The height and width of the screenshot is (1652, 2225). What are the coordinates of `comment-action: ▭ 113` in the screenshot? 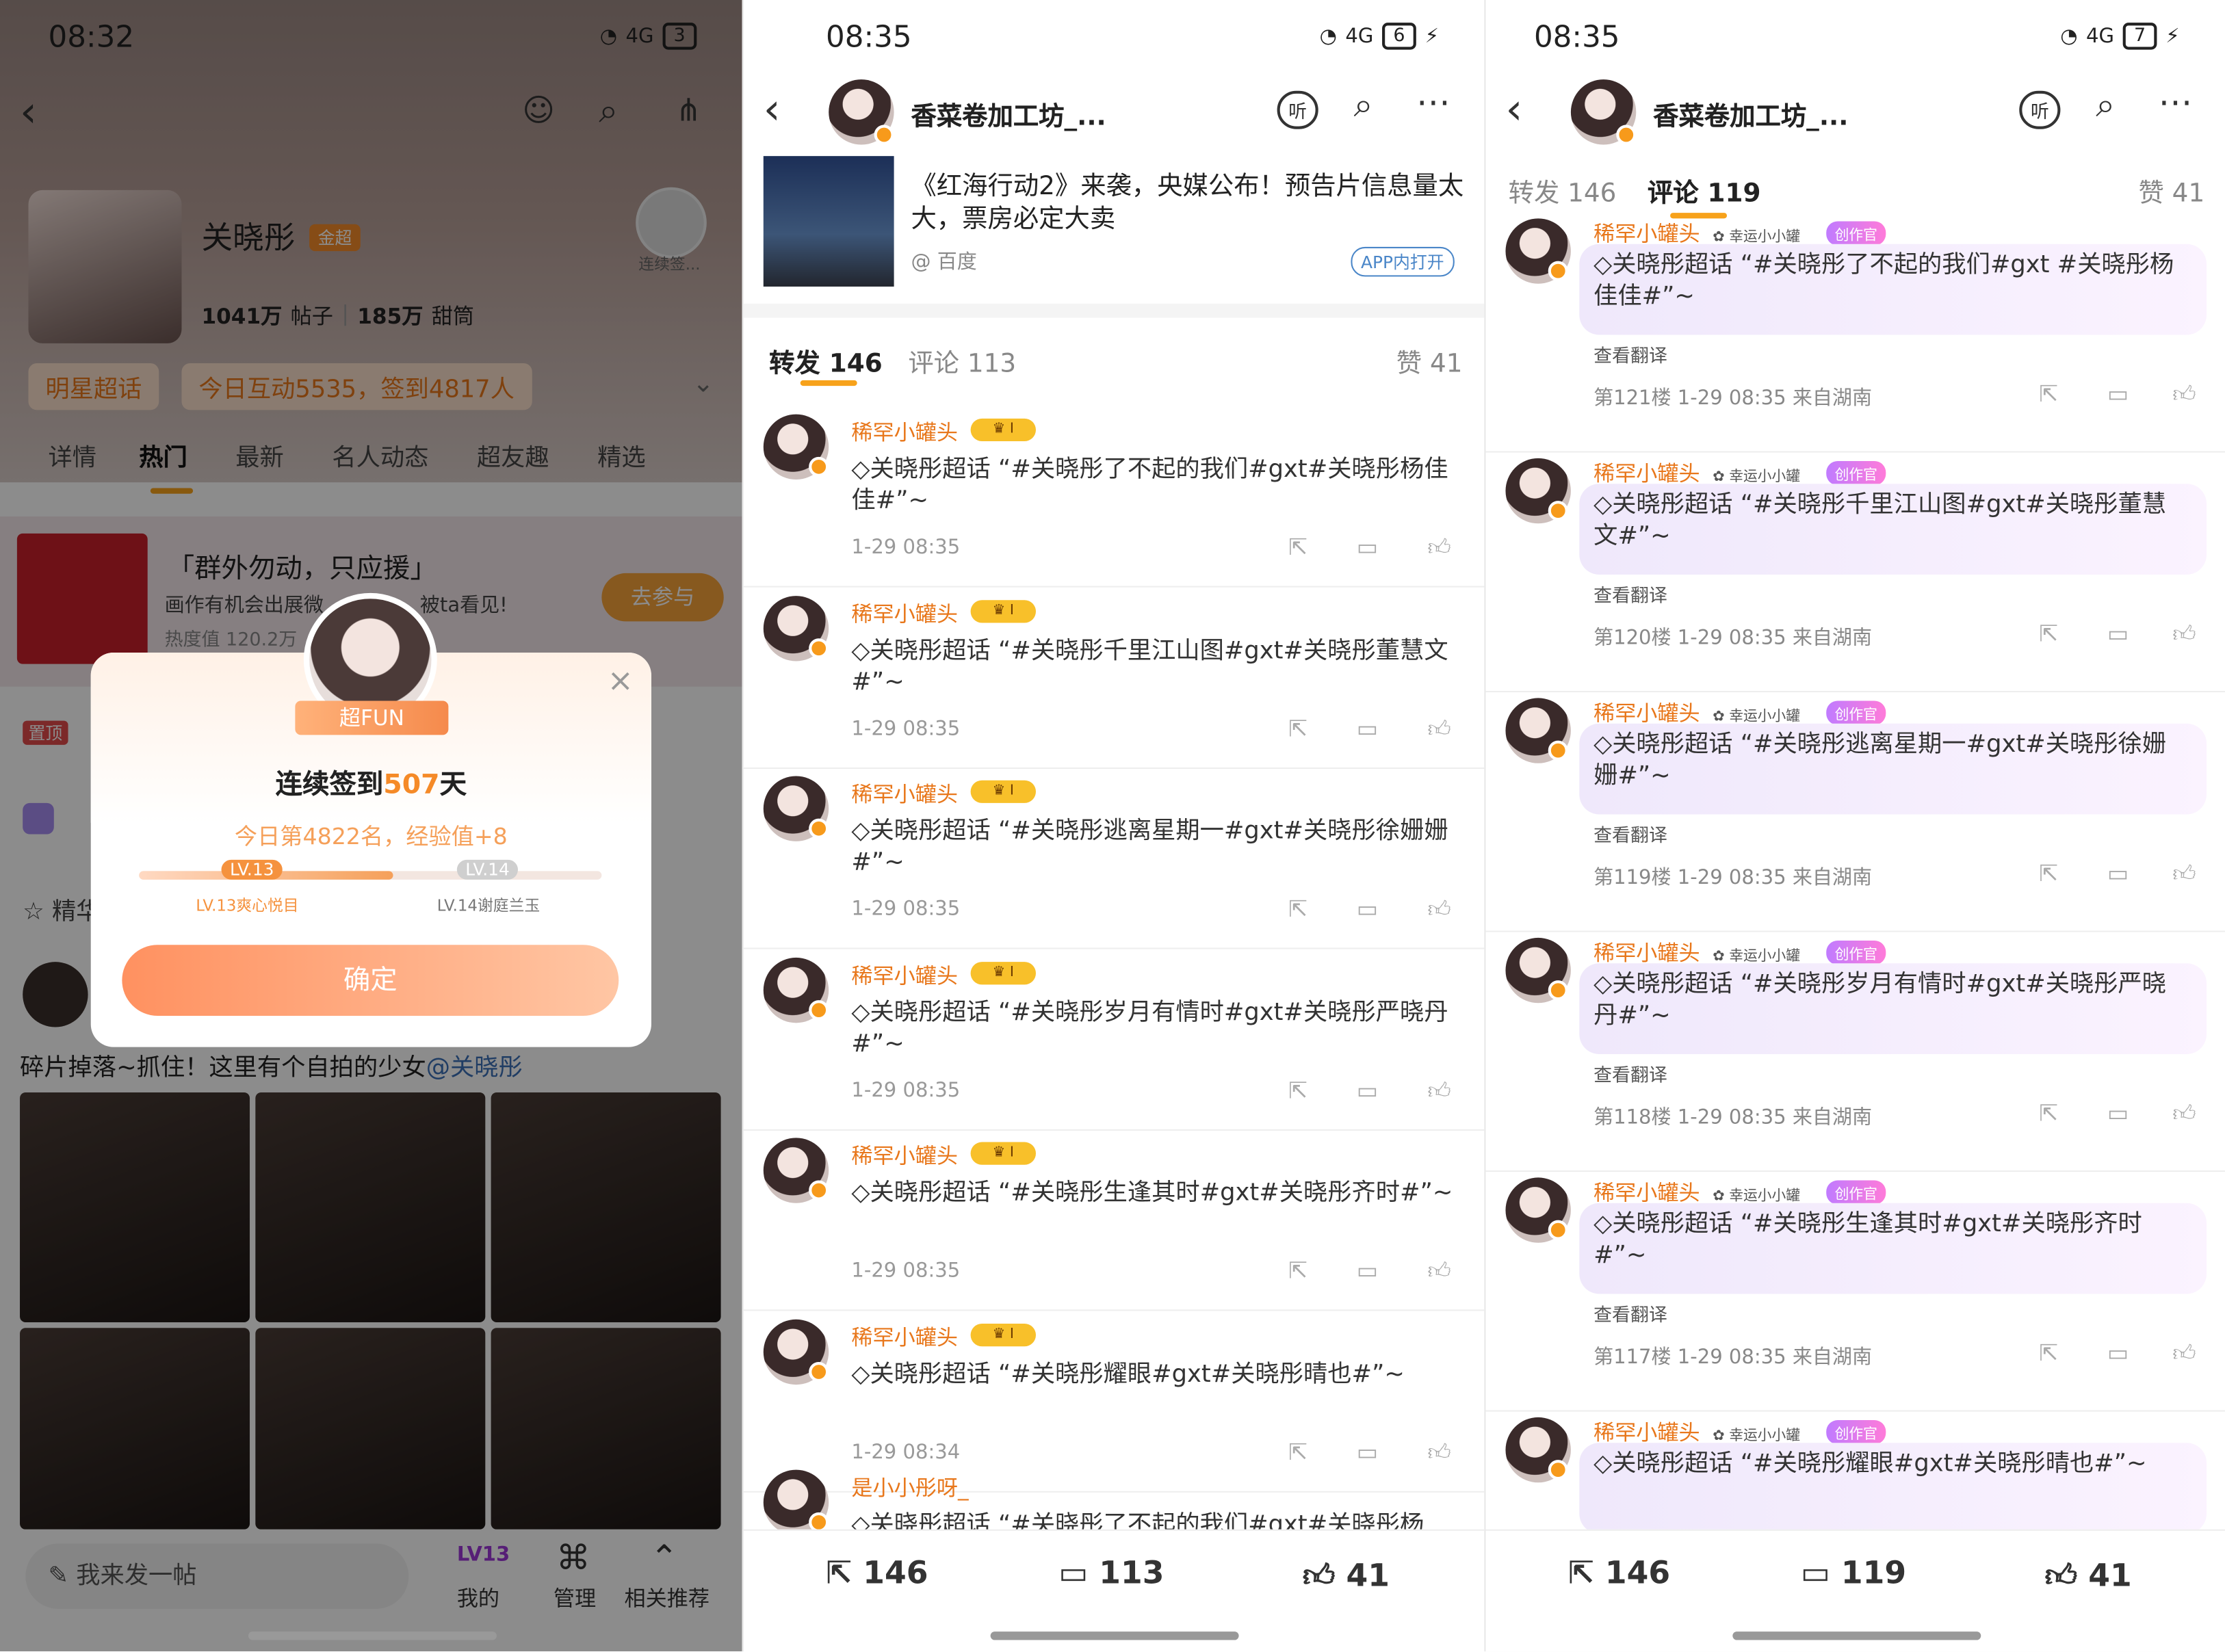 It's located at (1111, 1574).